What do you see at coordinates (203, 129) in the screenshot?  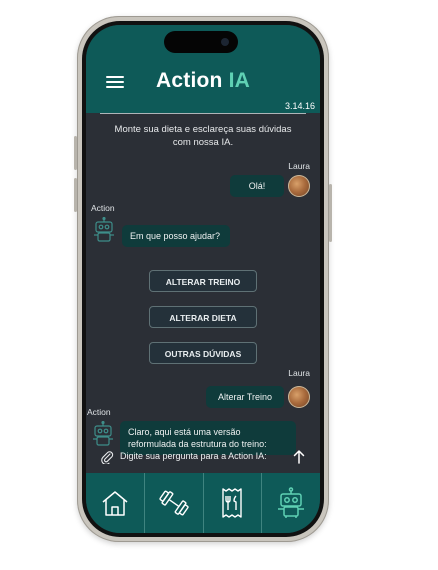 I see `intro-line: Monte sua dieta e esclareça suas dúvidas` at bounding box center [203, 129].